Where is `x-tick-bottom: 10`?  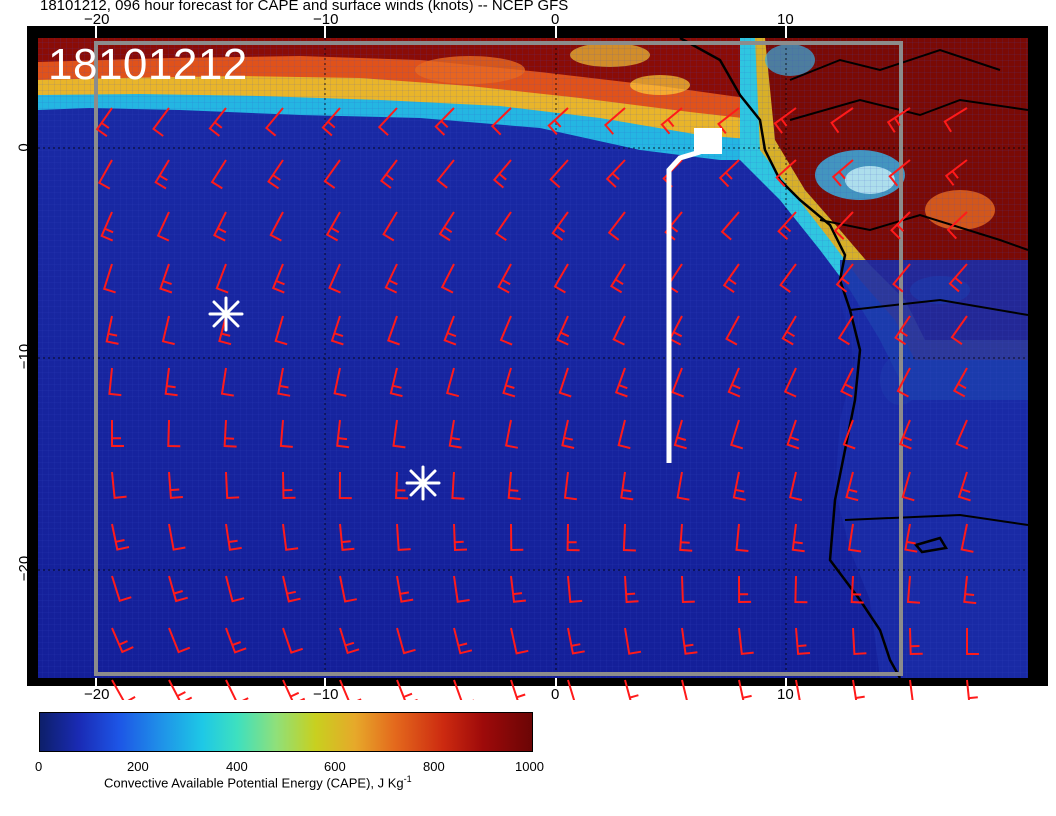 x-tick-bottom: 10 is located at coordinates (785, 694).